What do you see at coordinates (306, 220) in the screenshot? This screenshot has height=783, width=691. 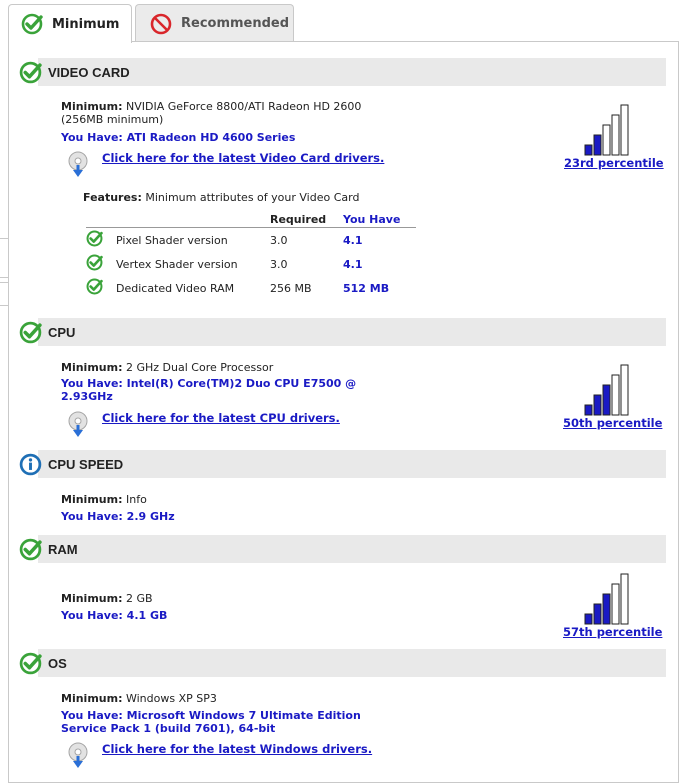 I see `column-required: Required` at bounding box center [306, 220].